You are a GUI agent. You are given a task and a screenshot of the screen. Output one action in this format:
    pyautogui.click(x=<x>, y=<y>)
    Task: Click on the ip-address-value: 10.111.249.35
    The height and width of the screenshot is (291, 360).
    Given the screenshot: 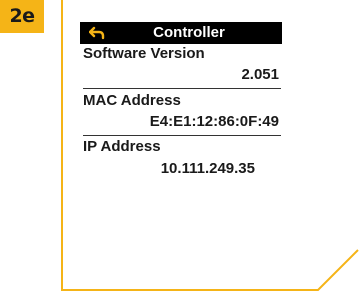 What is the action you would take?
    pyautogui.click(x=207, y=168)
    